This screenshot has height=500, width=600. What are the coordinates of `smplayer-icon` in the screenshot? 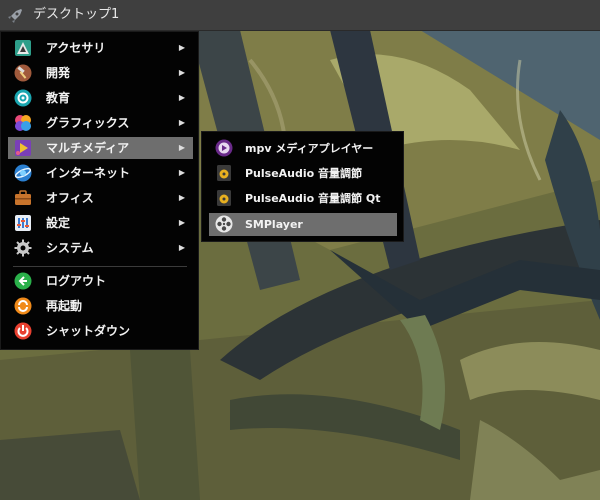 It's located at (224, 224).